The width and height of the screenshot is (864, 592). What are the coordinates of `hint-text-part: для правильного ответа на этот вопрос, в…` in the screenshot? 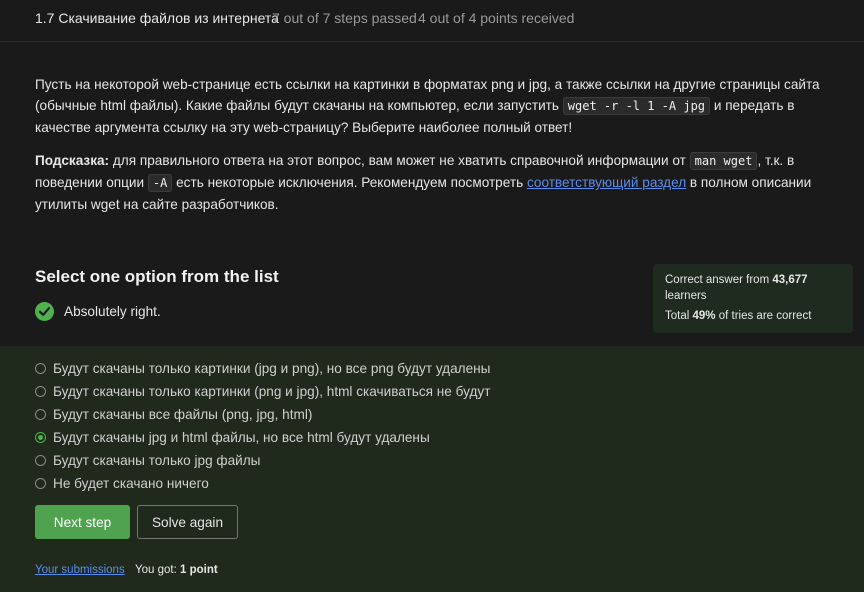 It's located at (399, 160).